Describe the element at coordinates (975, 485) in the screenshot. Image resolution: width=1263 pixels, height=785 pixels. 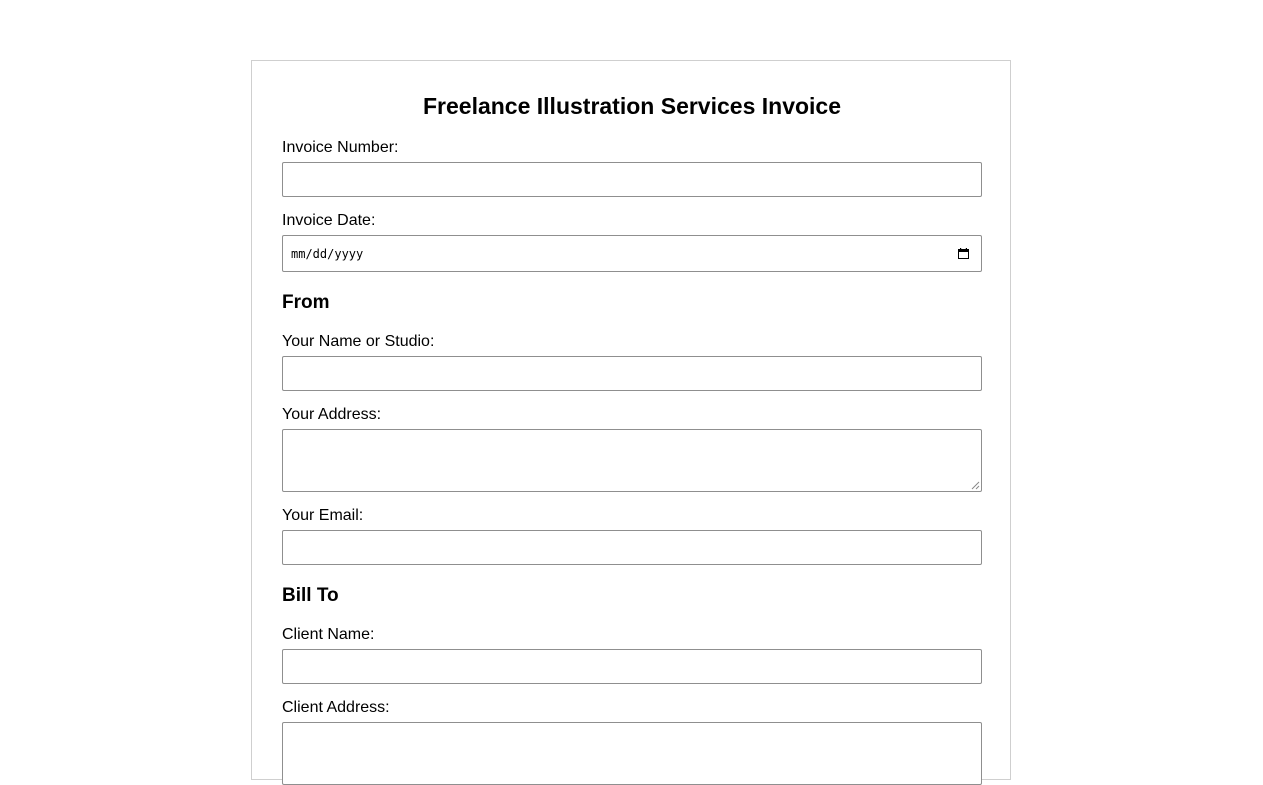
I see `resize-grip-icon` at that location.